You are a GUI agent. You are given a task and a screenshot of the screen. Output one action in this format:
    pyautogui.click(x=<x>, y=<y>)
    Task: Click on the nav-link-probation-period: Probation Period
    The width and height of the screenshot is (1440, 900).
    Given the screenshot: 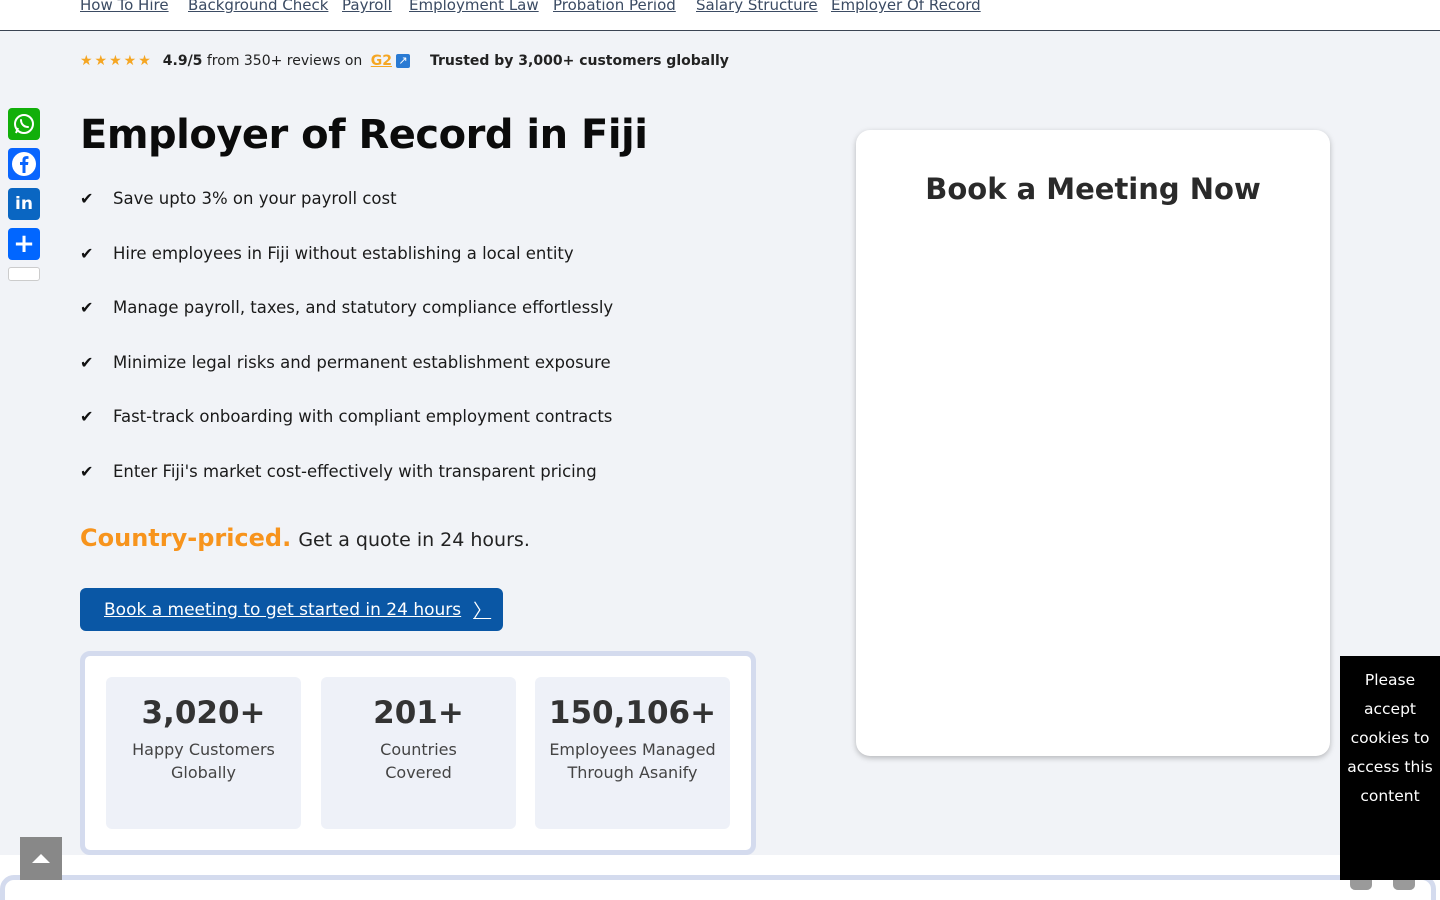 What is the action you would take?
    pyautogui.click(x=614, y=7)
    